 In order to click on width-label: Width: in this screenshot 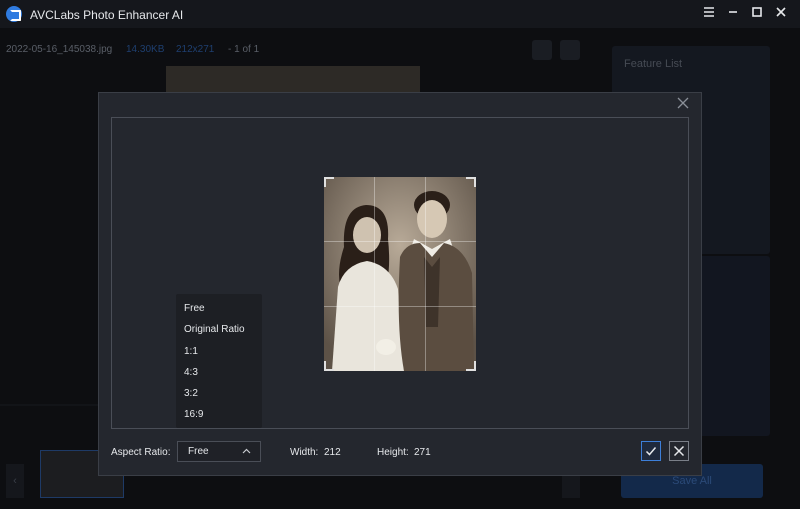, I will do `click(304, 452)`.